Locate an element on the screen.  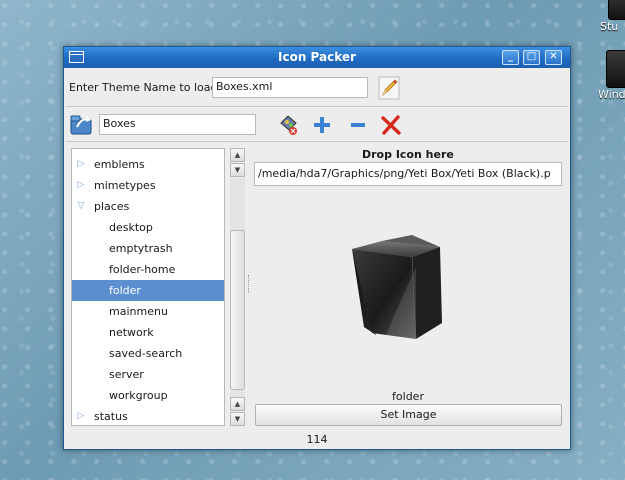
tree-item-mimetypes: ▷ mimetypes is located at coordinates (148, 185).